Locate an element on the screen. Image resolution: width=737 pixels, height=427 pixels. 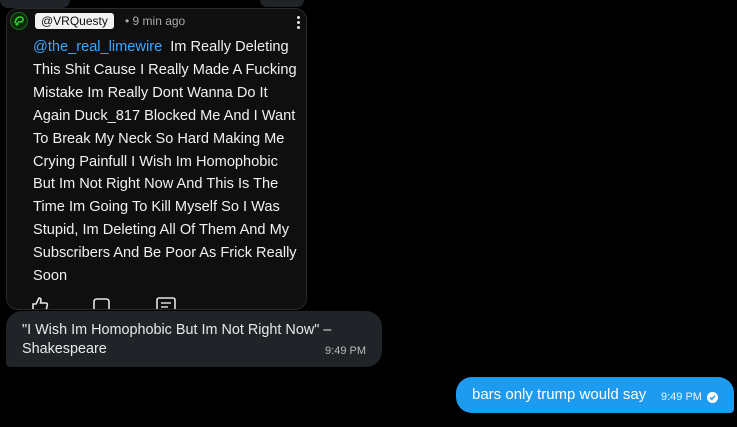
avatar is located at coordinates (19, 21).